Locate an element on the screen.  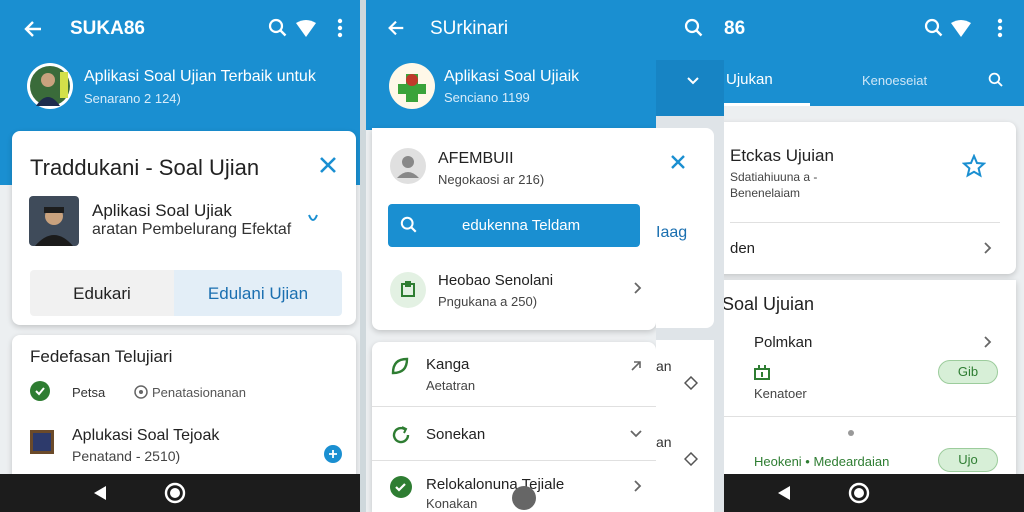
section-title: Fedefasan Telujiari is located at coordinates (101, 356).